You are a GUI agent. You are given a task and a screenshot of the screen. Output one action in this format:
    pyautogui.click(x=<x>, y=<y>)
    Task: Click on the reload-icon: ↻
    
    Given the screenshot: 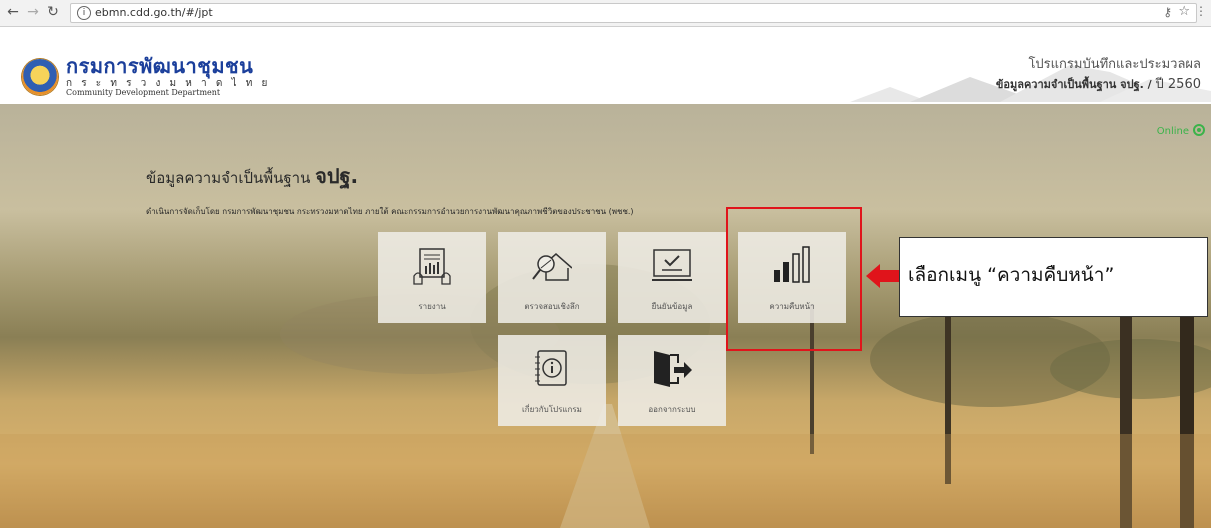 What is the action you would take?
    pyautogui.click(x=53, y=12)
    